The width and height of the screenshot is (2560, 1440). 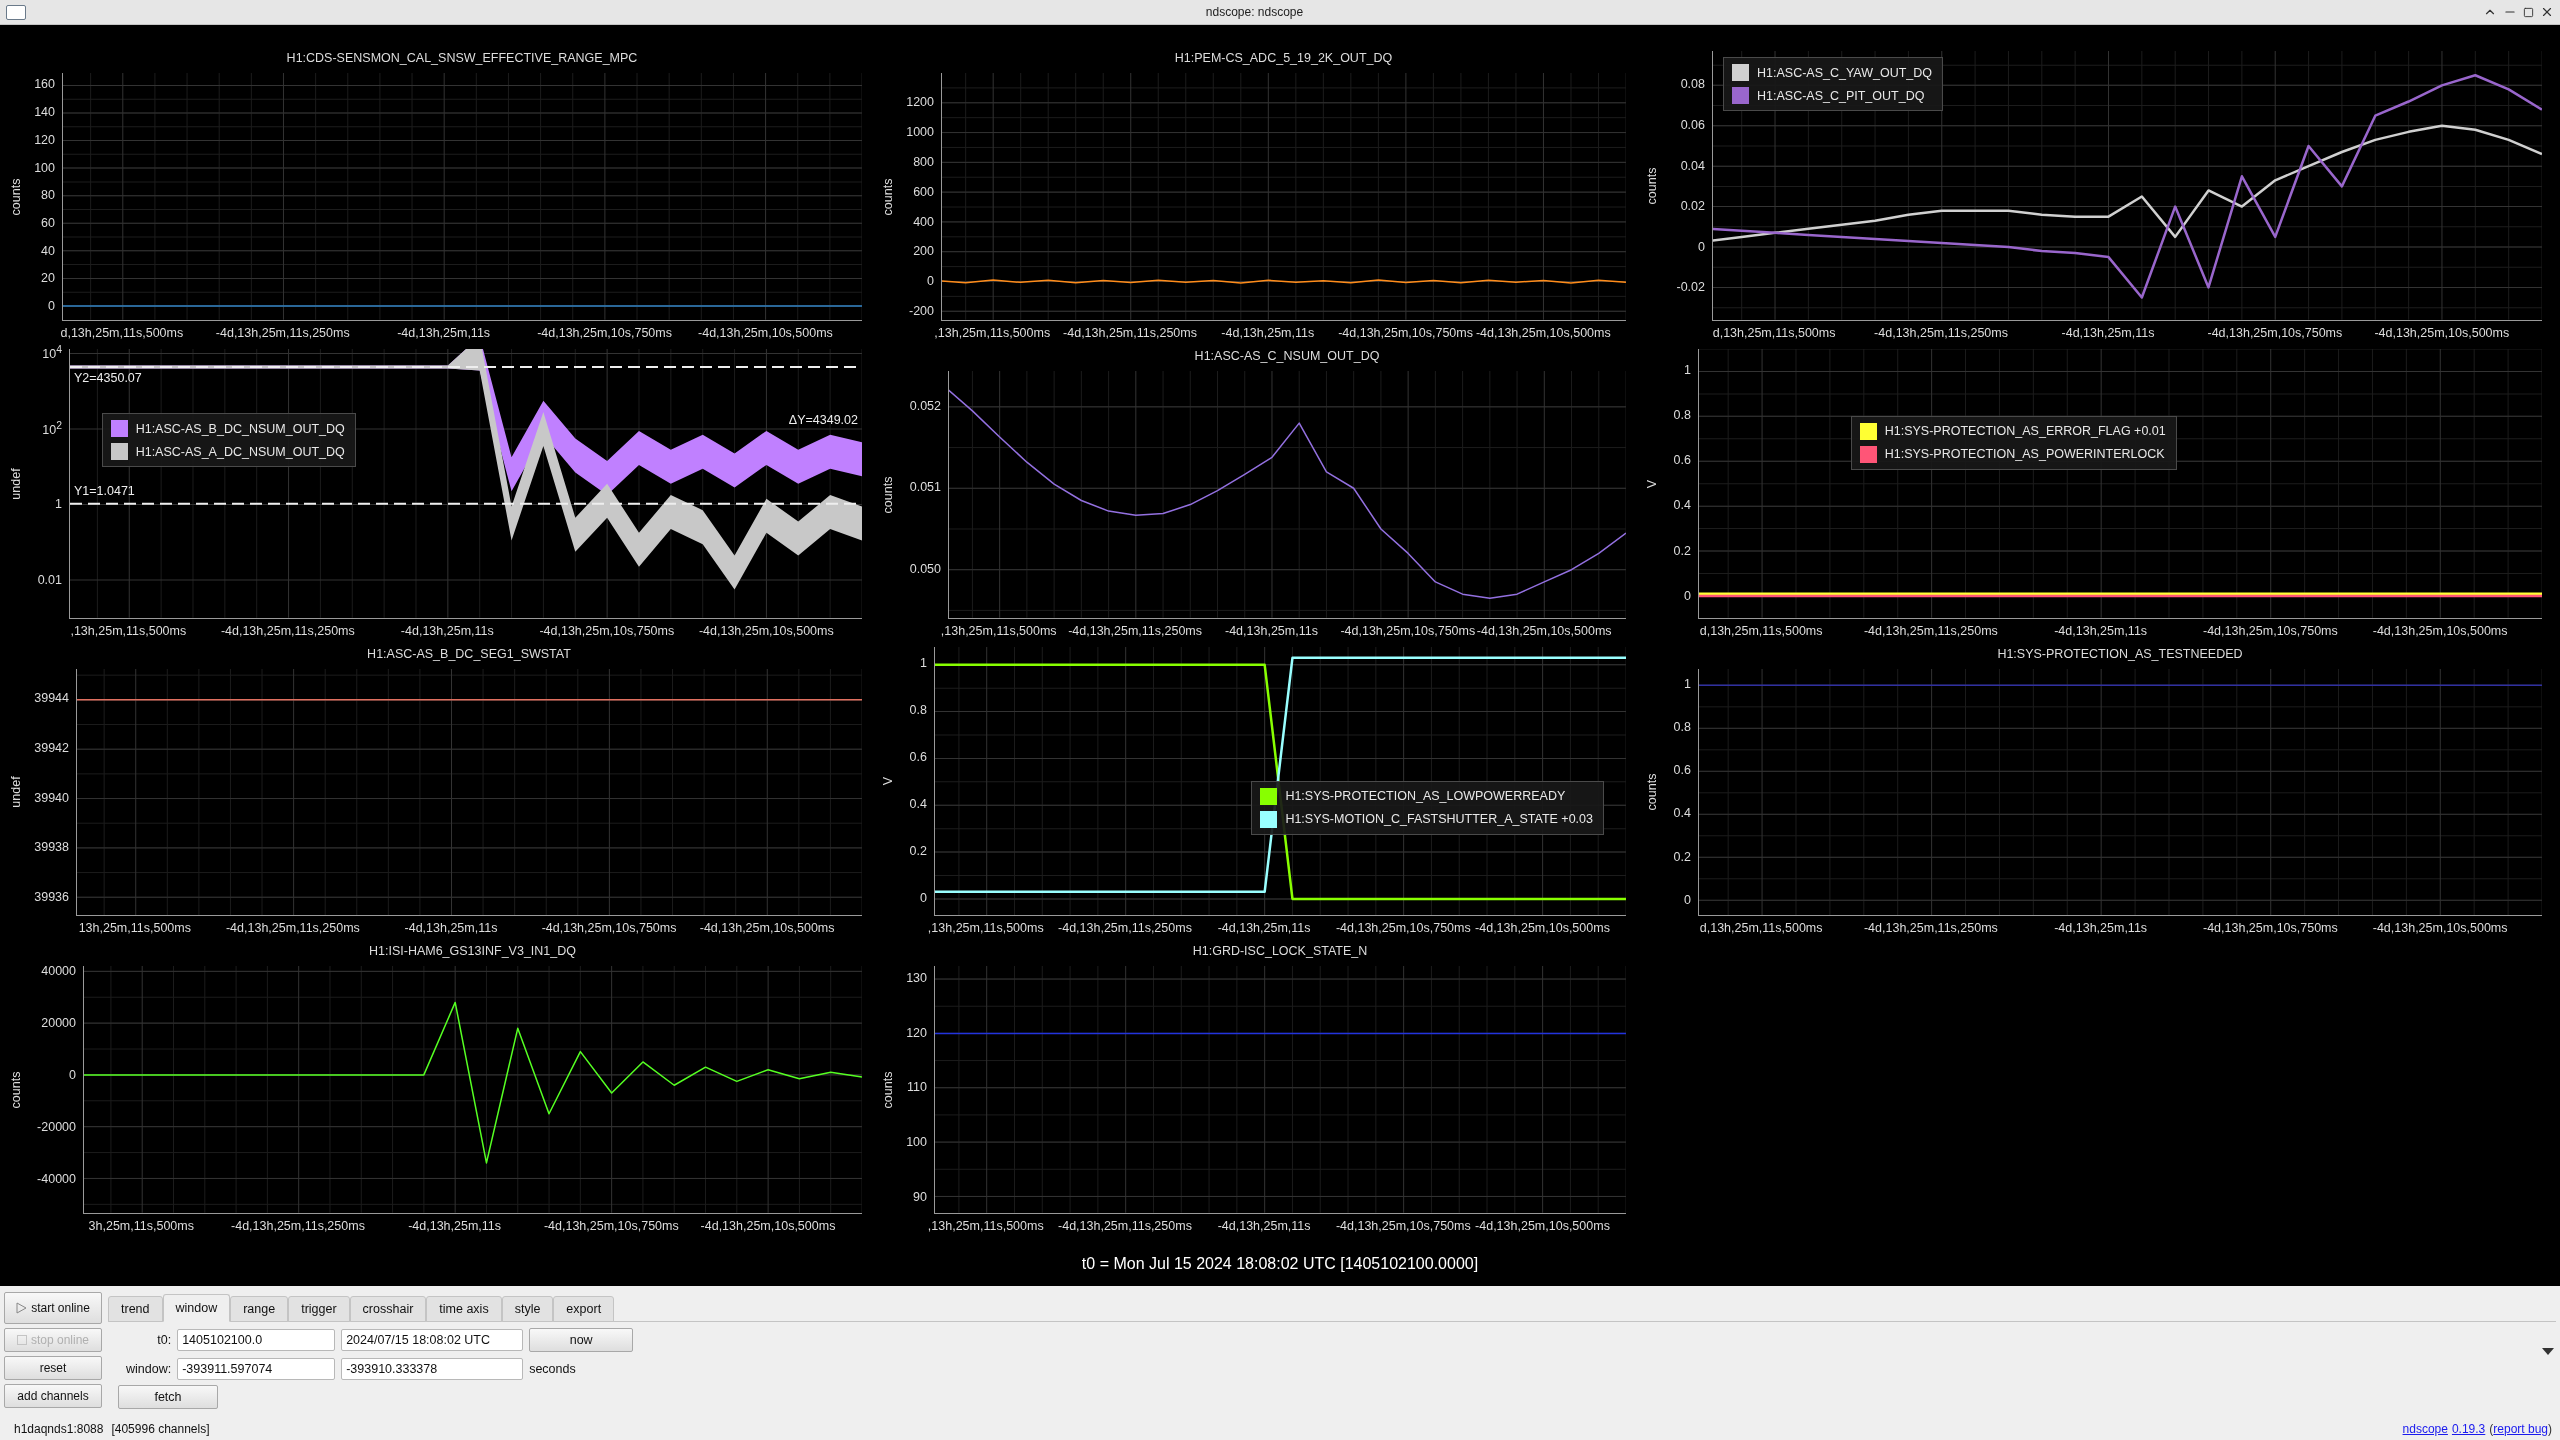 I want to click on tab: export, so click(x=584, y=1309).